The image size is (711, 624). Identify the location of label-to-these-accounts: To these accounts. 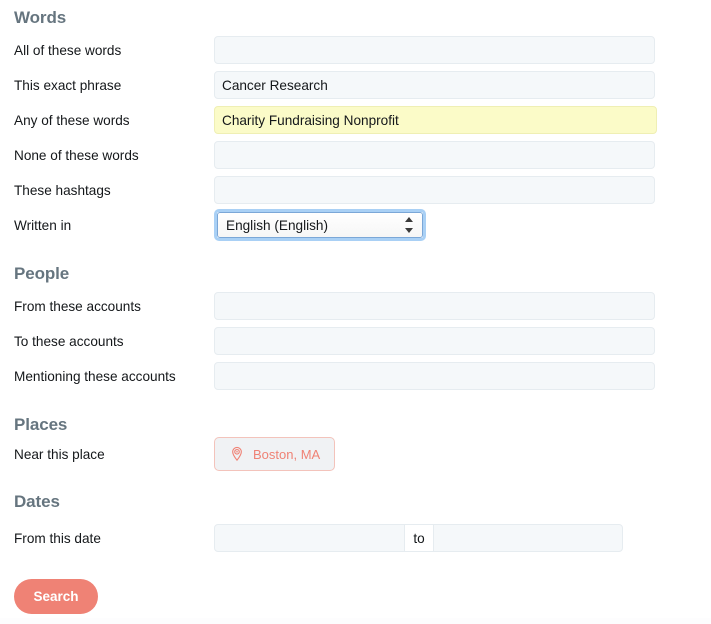
(69, 341).